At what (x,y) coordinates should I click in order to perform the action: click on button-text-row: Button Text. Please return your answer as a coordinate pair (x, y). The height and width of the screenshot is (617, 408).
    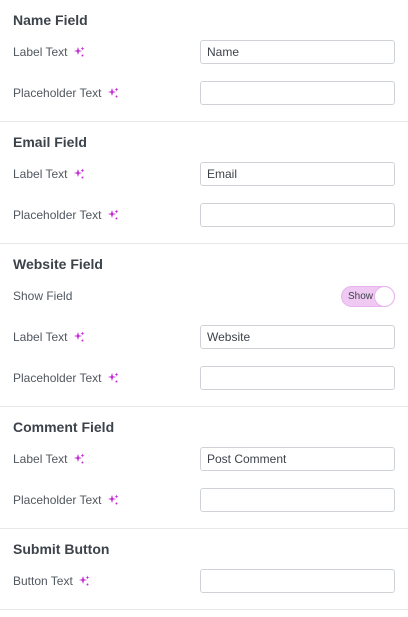
    Looking at the image, I should click on (204, 581).